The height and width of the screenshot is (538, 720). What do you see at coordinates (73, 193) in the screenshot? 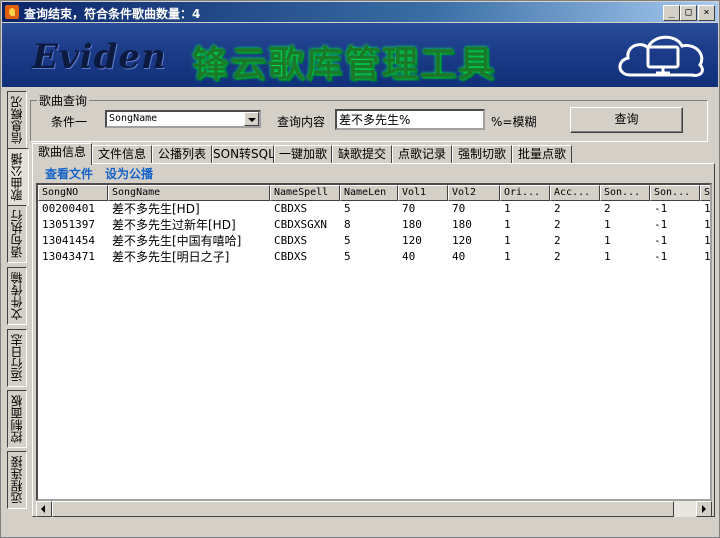
I see `column-header: SongNO` at bounding box center [73, 193].